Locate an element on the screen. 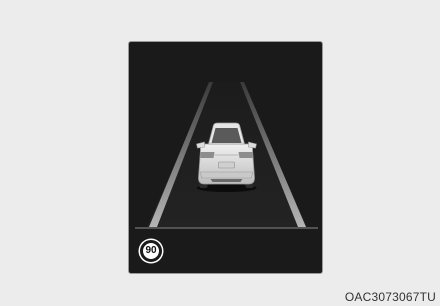  speed-limit-sign-icon: 90 is located at coordinates (151, 251).